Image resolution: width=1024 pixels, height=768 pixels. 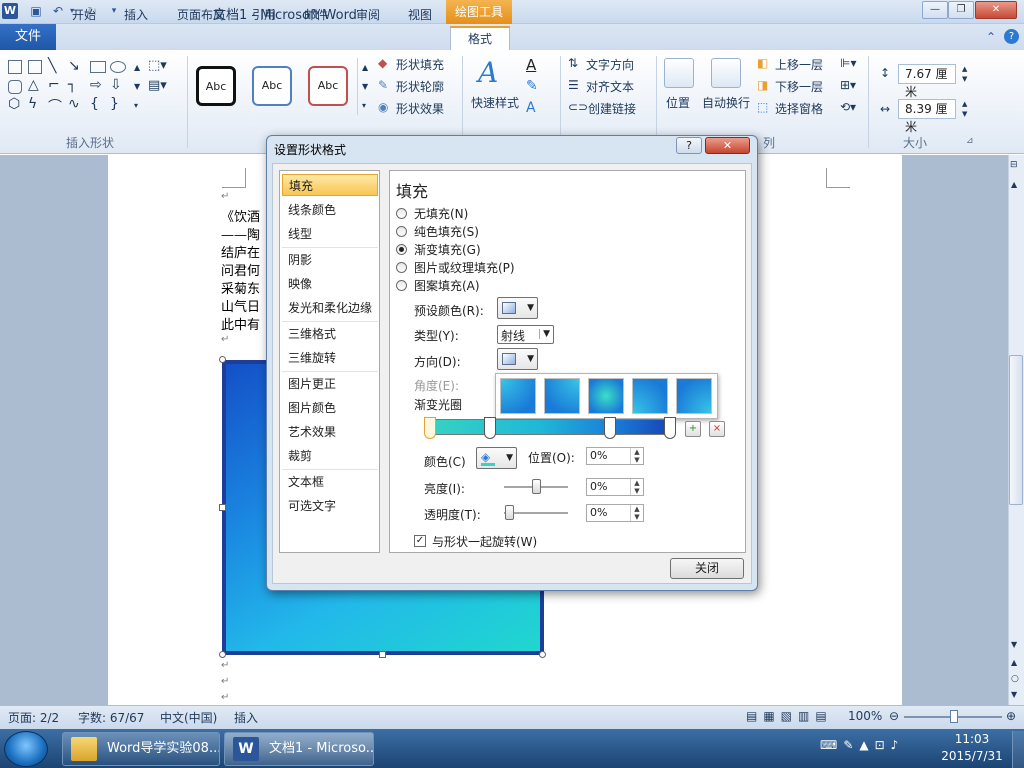 What do you see at coordinates (612, 108) in the screenshot?
I see `create-link-button: 创建链接` at bounding box center [612, 108].